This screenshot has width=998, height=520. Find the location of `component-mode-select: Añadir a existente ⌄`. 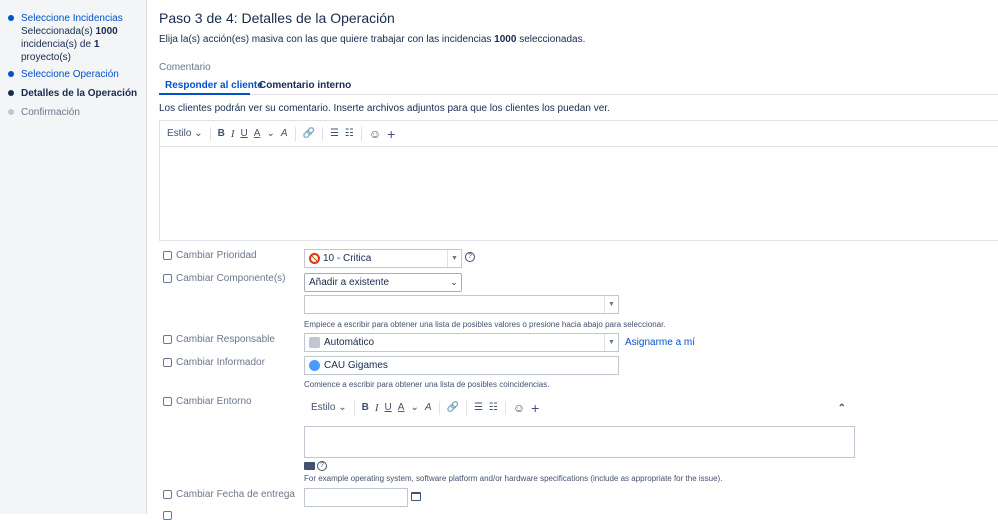

component-mode-select: Añadir a existente ⌄ is located at coordinates (383, 282).